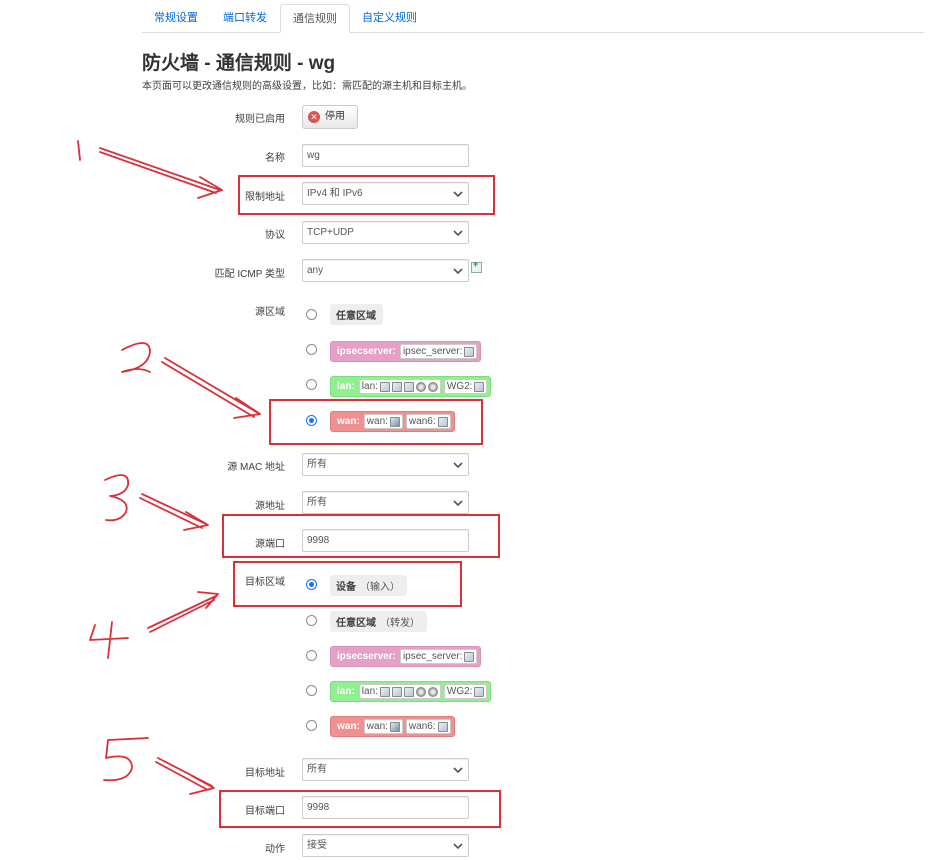  Describe the element at coordinates (389, 18) in the screenshot. I see `tab-custom-rules: 自定义规则` at that location.